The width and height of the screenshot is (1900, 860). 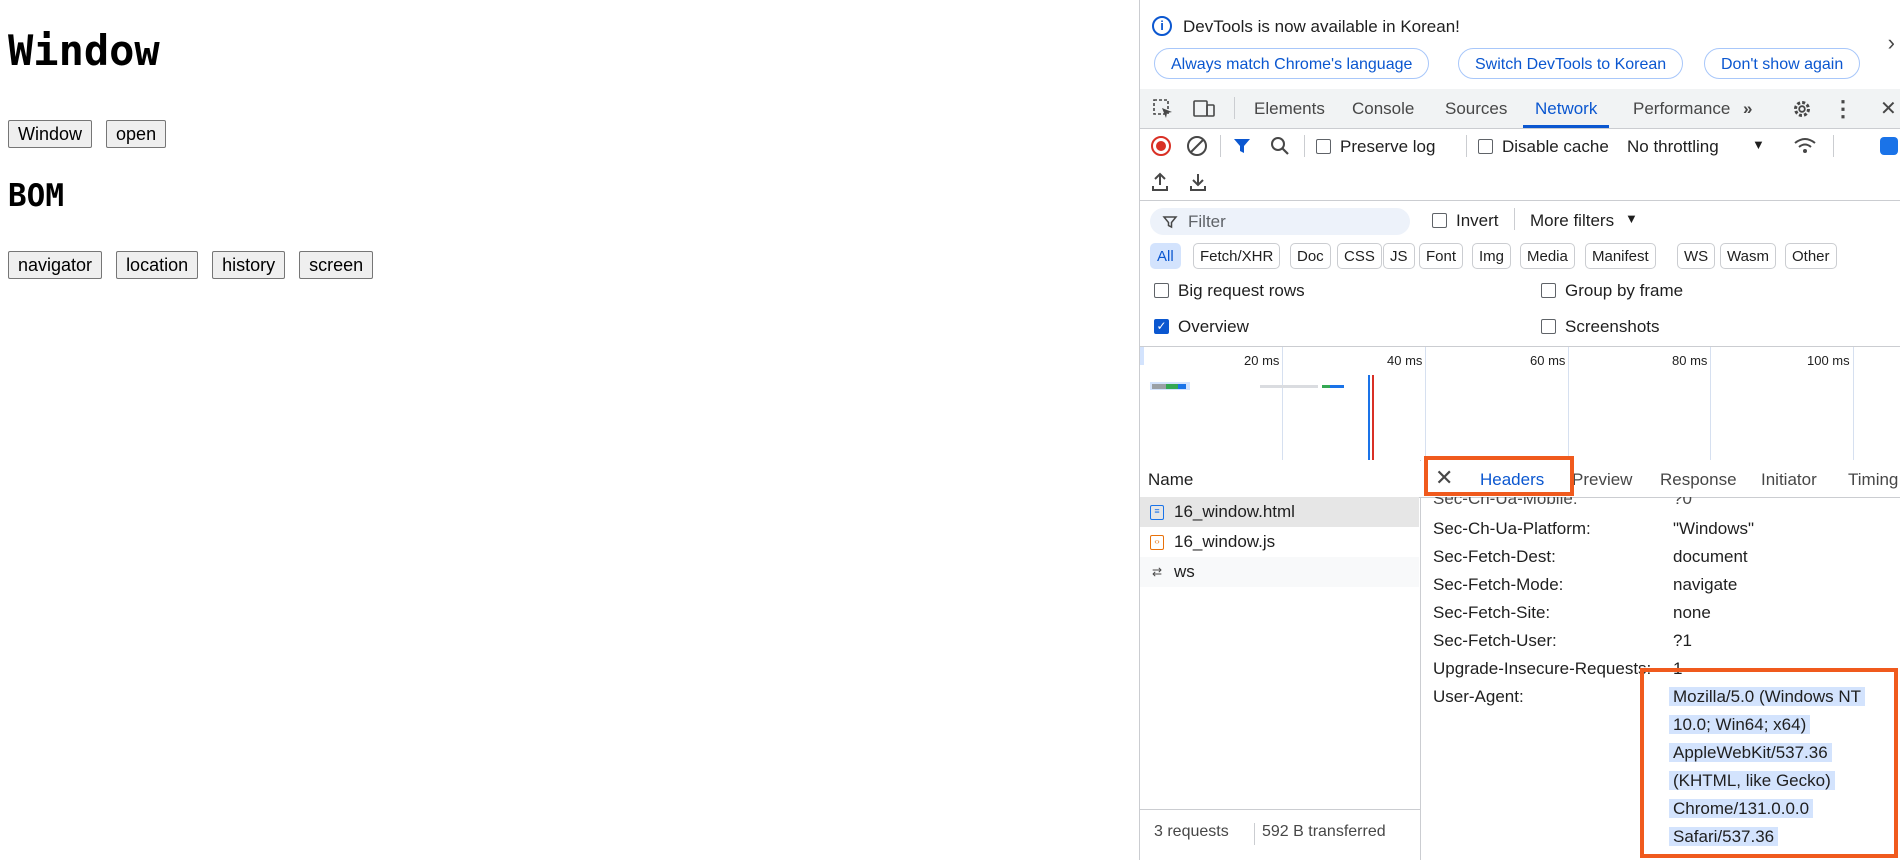 What do you see at coordinates (1811, 256) in the screenshot?
I see `chip-other: Other` at bounding box center [1811, 256].